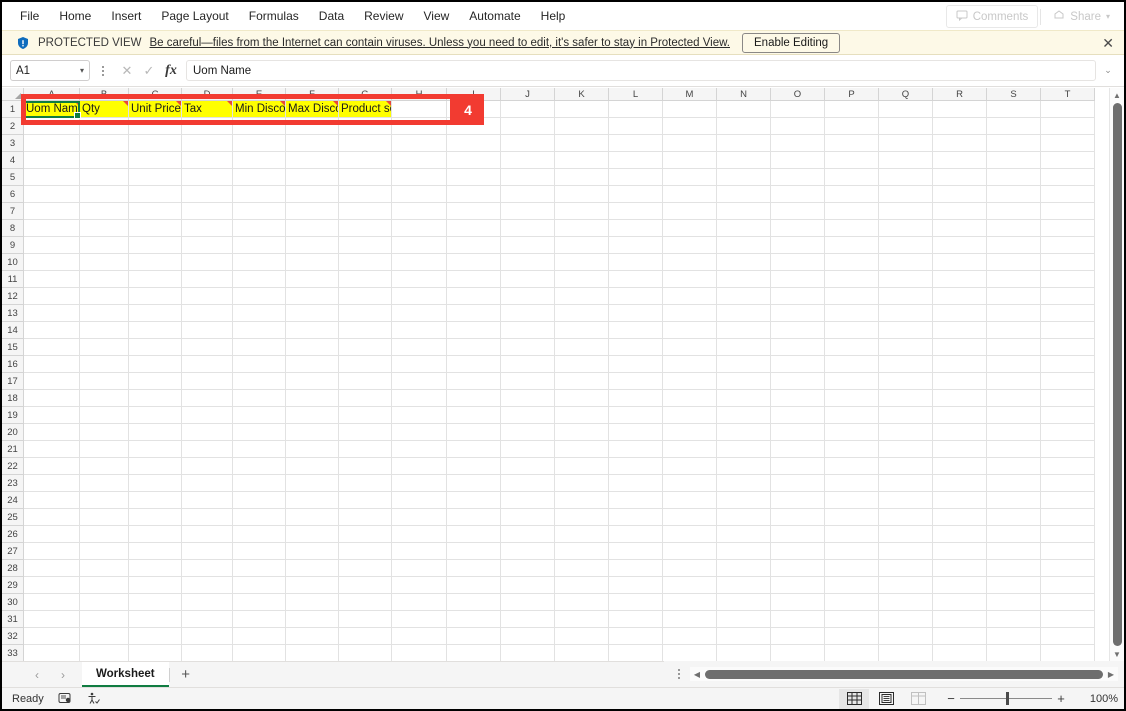 This screenshot has height=711, width=1126. Describe the element at coordinates (852, 313) in the screenshot. I see `cell-P13` at that location.